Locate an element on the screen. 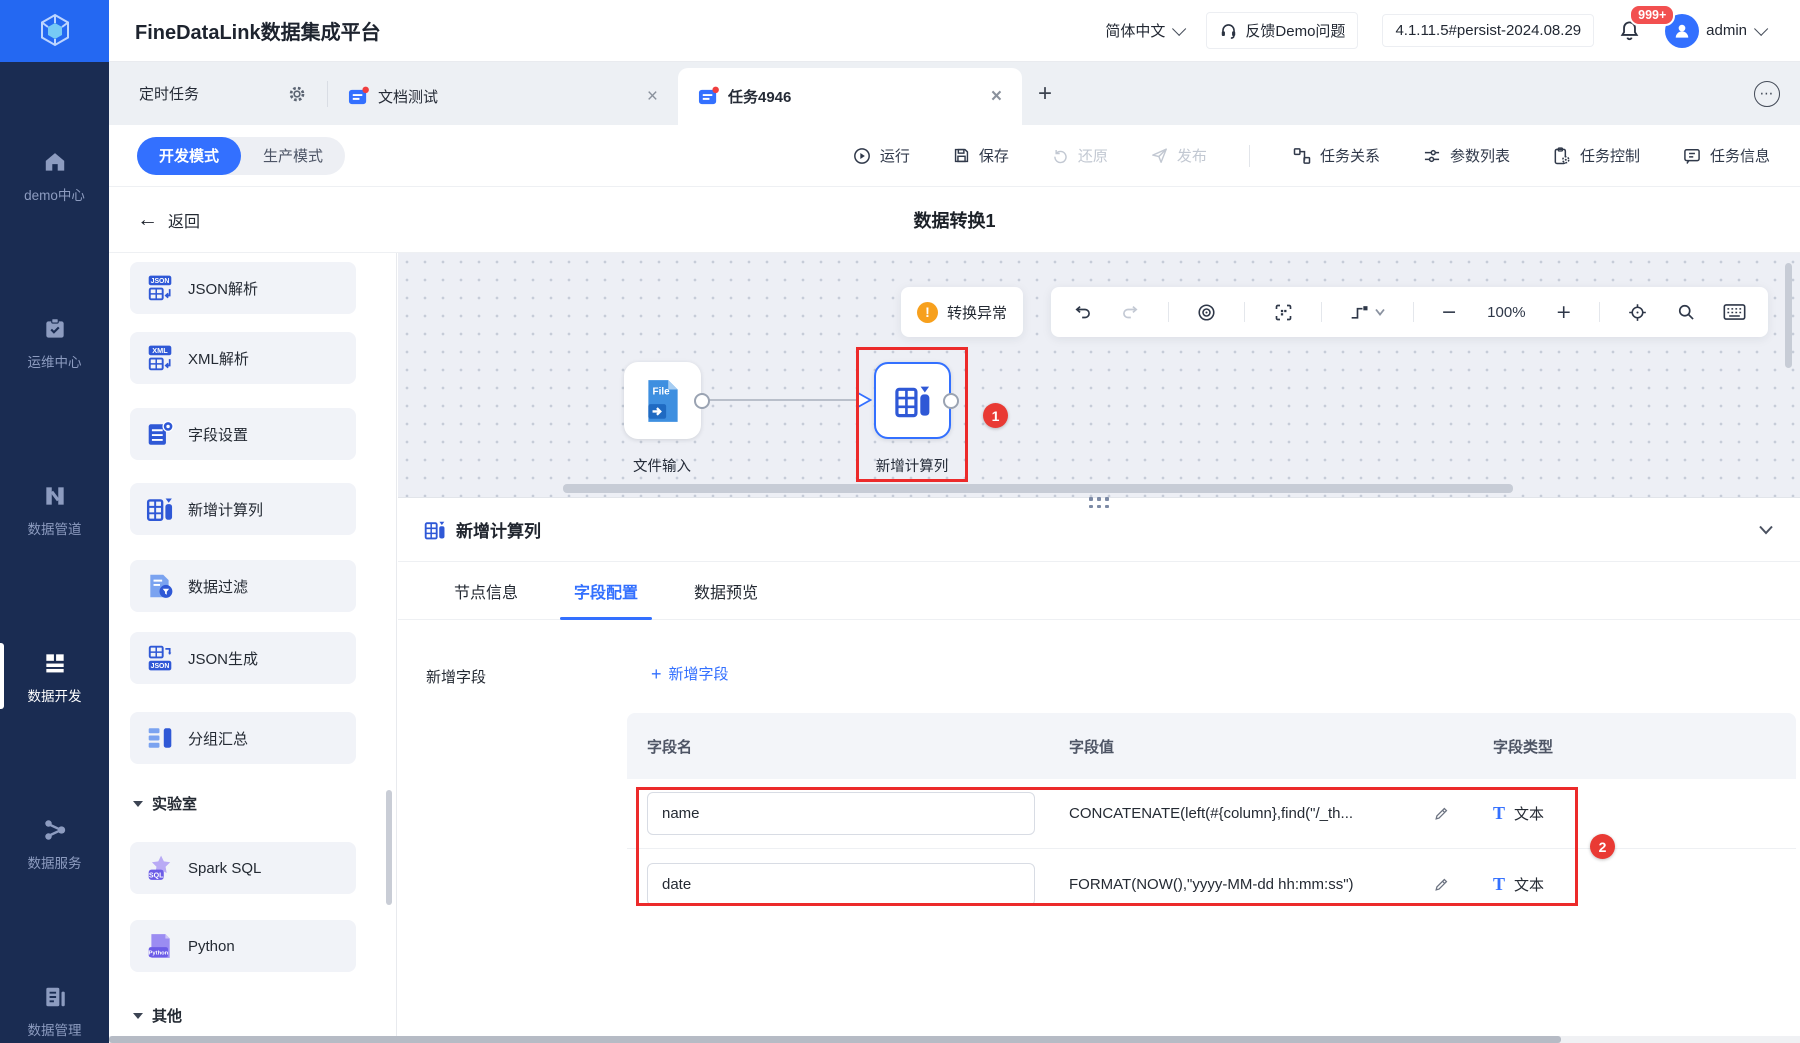  palette-item-label: Python is located at coordinates (211, 946).